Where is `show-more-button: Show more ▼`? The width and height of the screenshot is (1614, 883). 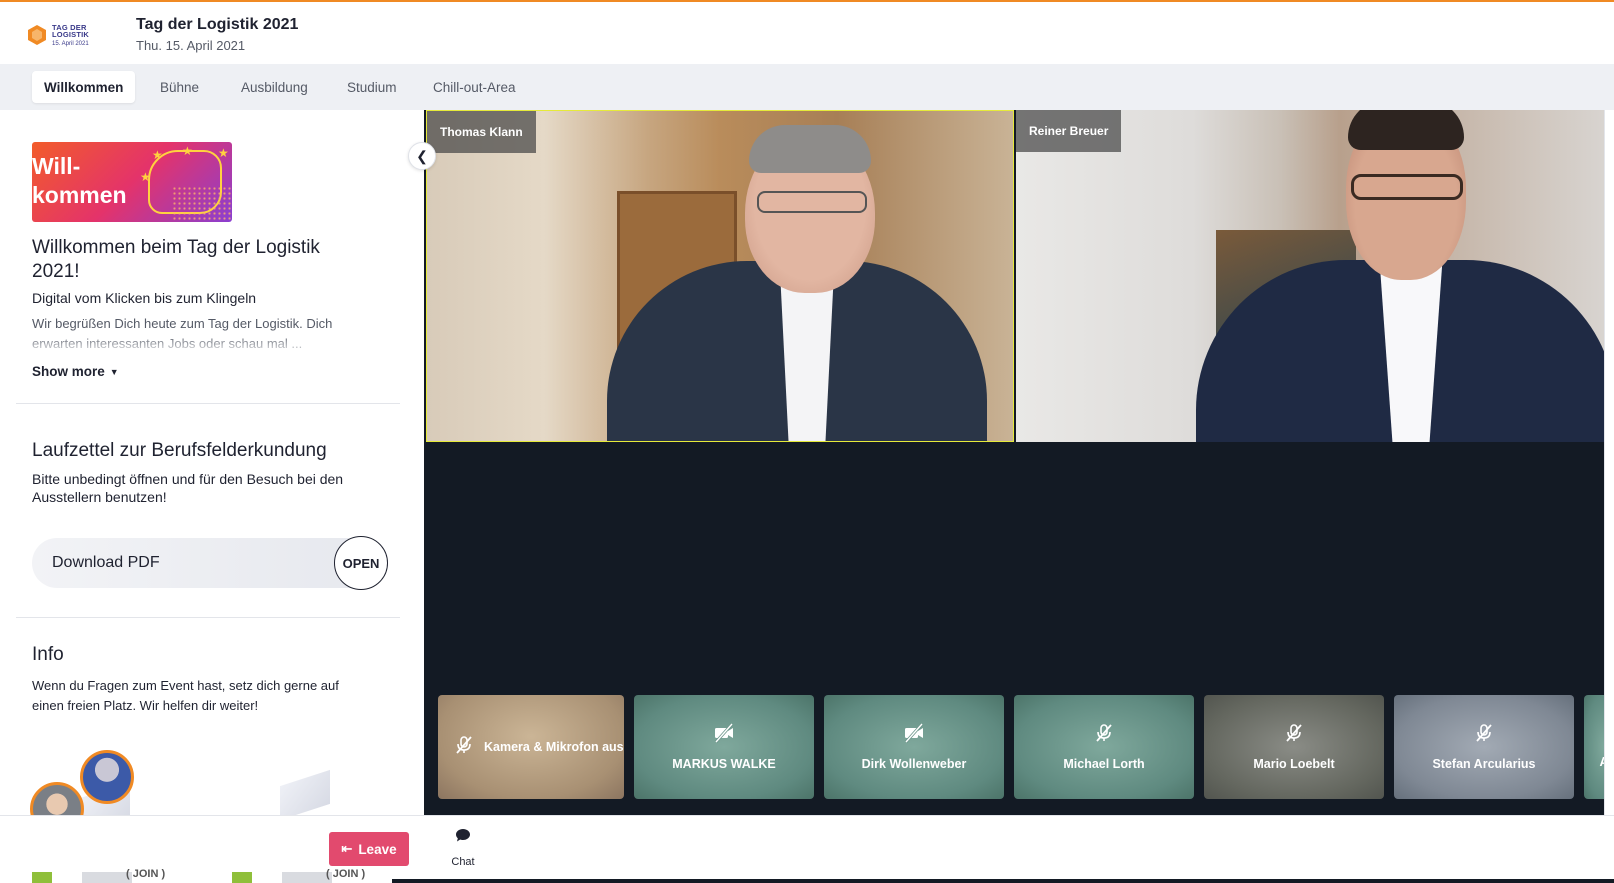
show-more-button: Show more ▼ is located at coordinates (75, 371).